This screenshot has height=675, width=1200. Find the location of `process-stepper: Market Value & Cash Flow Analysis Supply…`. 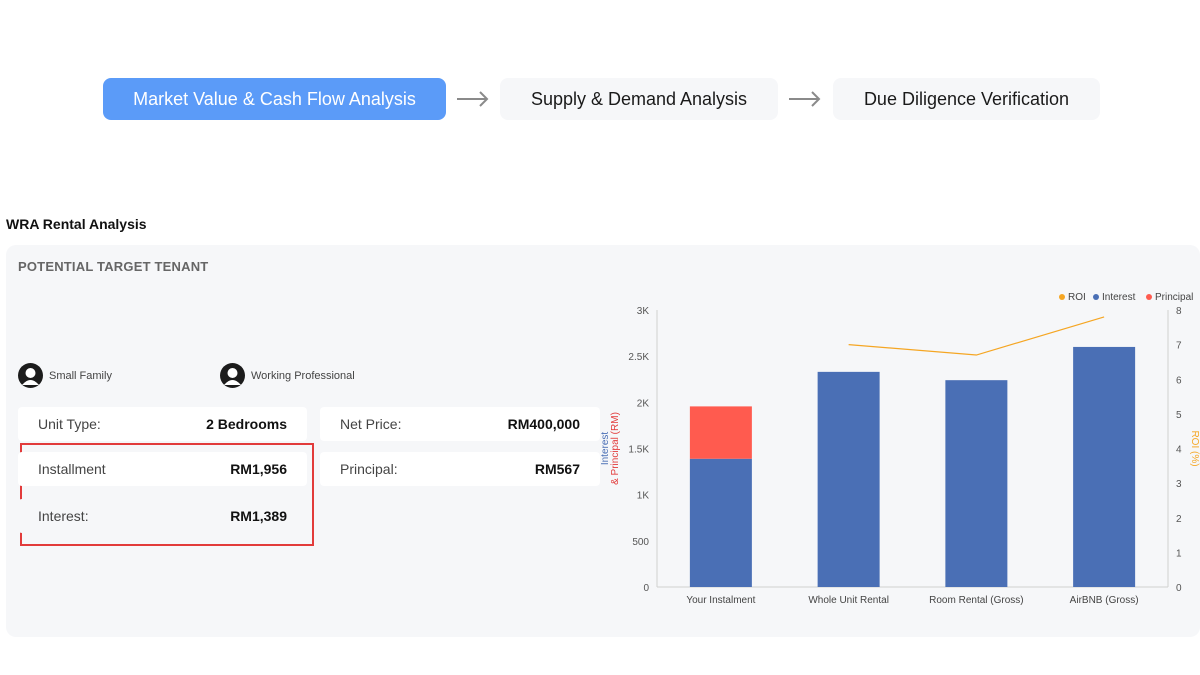

process-stepper: Market Value & Cash Flow Analysis Supply… is located at coordinates (600, 99).